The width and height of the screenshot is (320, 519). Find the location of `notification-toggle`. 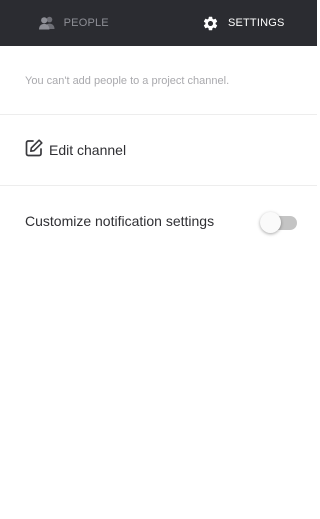

notification-toggle is located at coordinates (278, 222).